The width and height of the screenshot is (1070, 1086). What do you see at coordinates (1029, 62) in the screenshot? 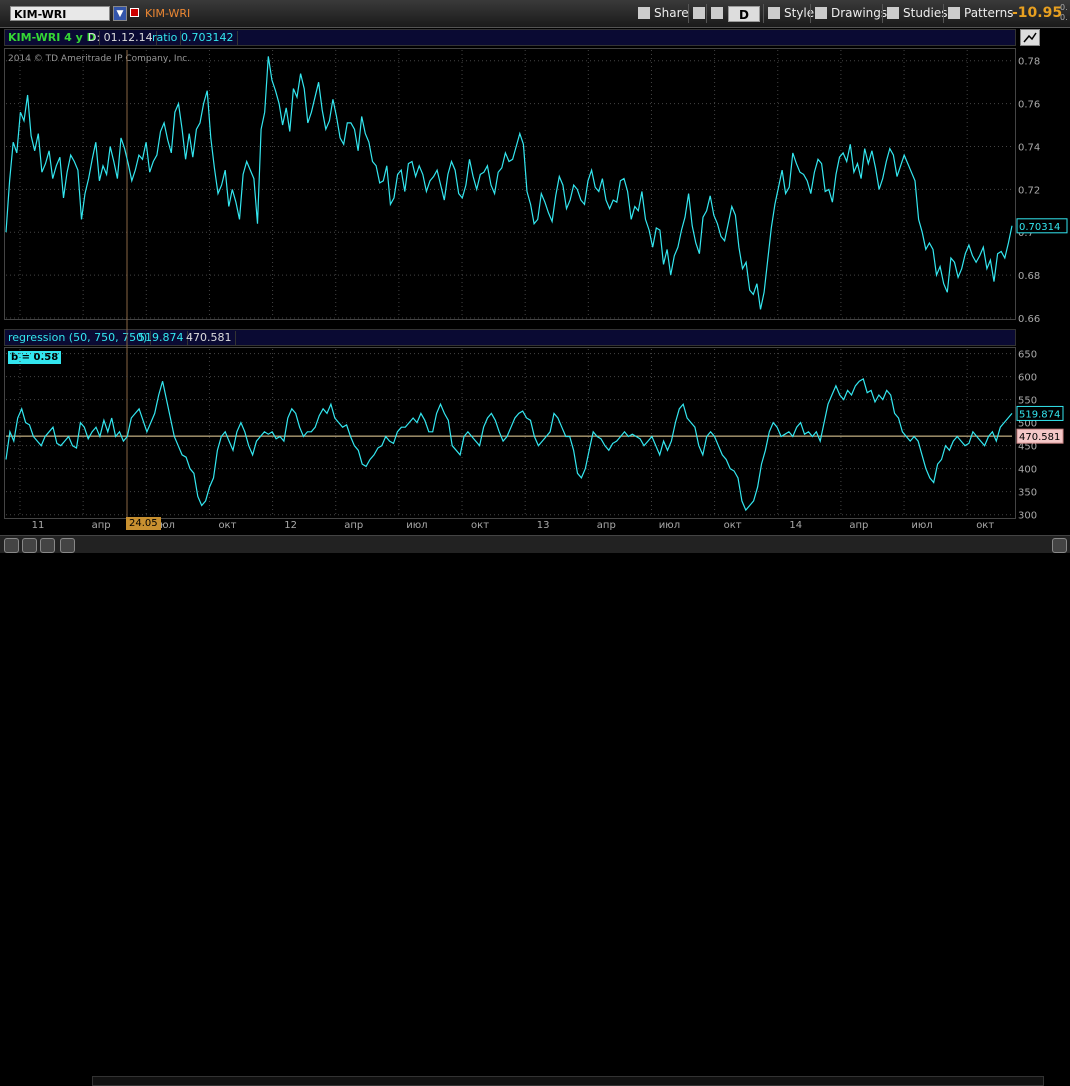
I see `price-y-tick-label: 0.78` at bounding box center [1029, 62].